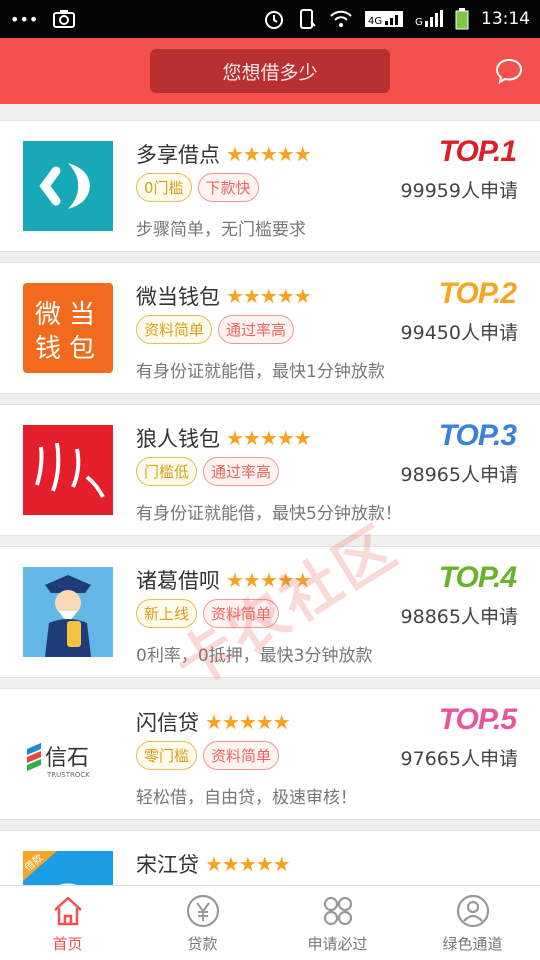  What do you see at coordinates (228, 187) in the screenshot?
I see `feature-tag: 下款快` at bounding box center [228, 187].